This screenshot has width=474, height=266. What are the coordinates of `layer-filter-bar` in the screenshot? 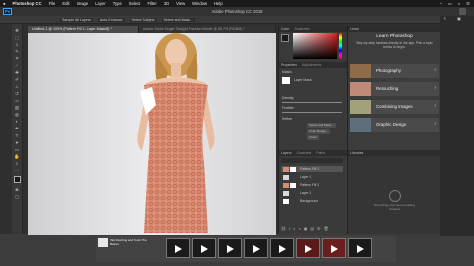 It's located at (312, 160).